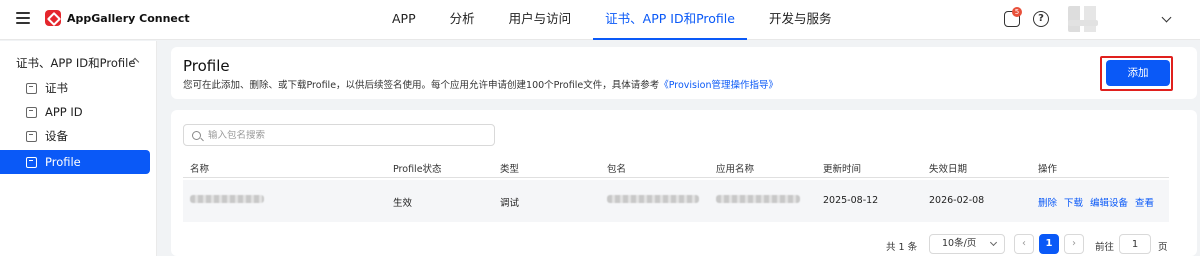 The height and width of the screenshot is (256, 1200). Describe the element at coordinates (735, 169) in the screenshot. I see `column-header-app-name: 应用名称` at that location.